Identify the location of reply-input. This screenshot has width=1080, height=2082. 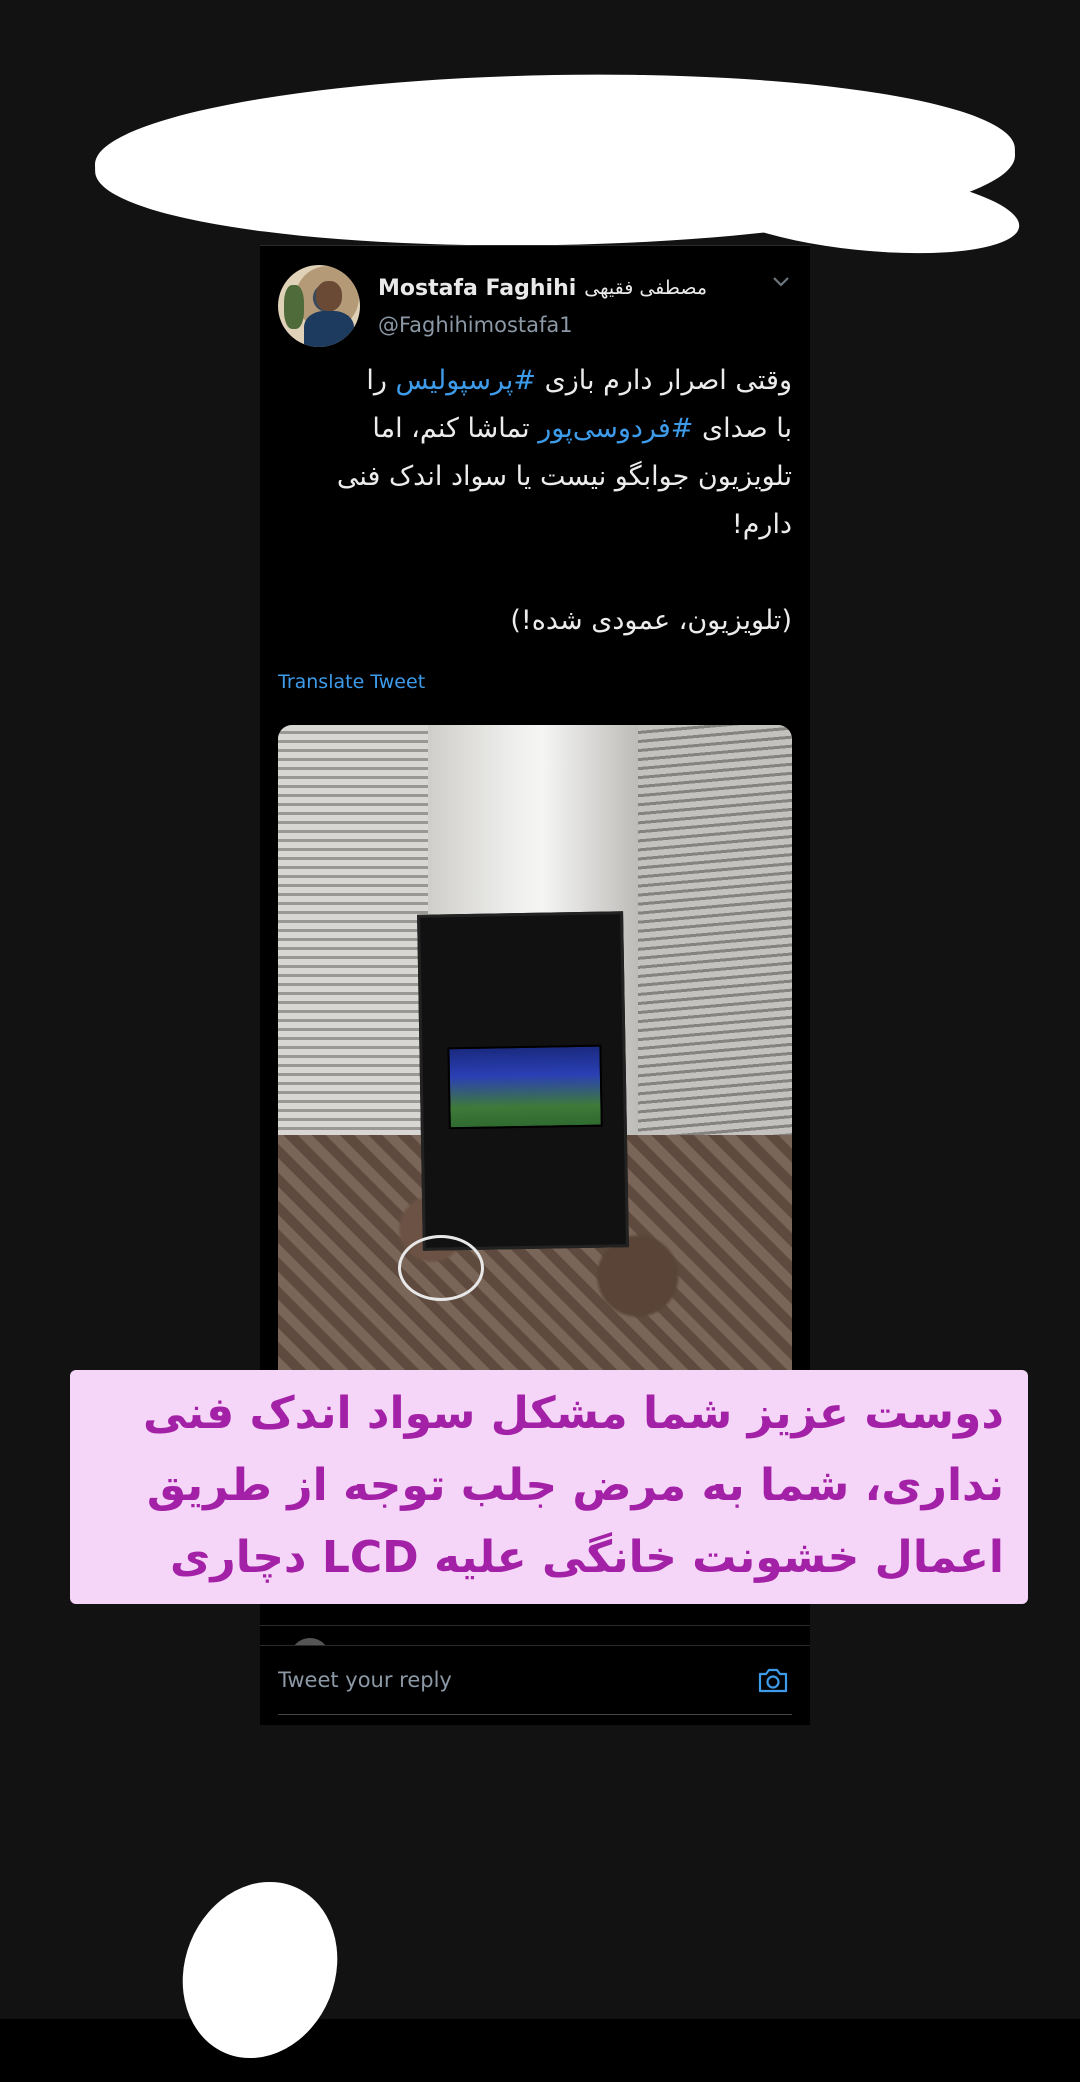
(535, 1680).